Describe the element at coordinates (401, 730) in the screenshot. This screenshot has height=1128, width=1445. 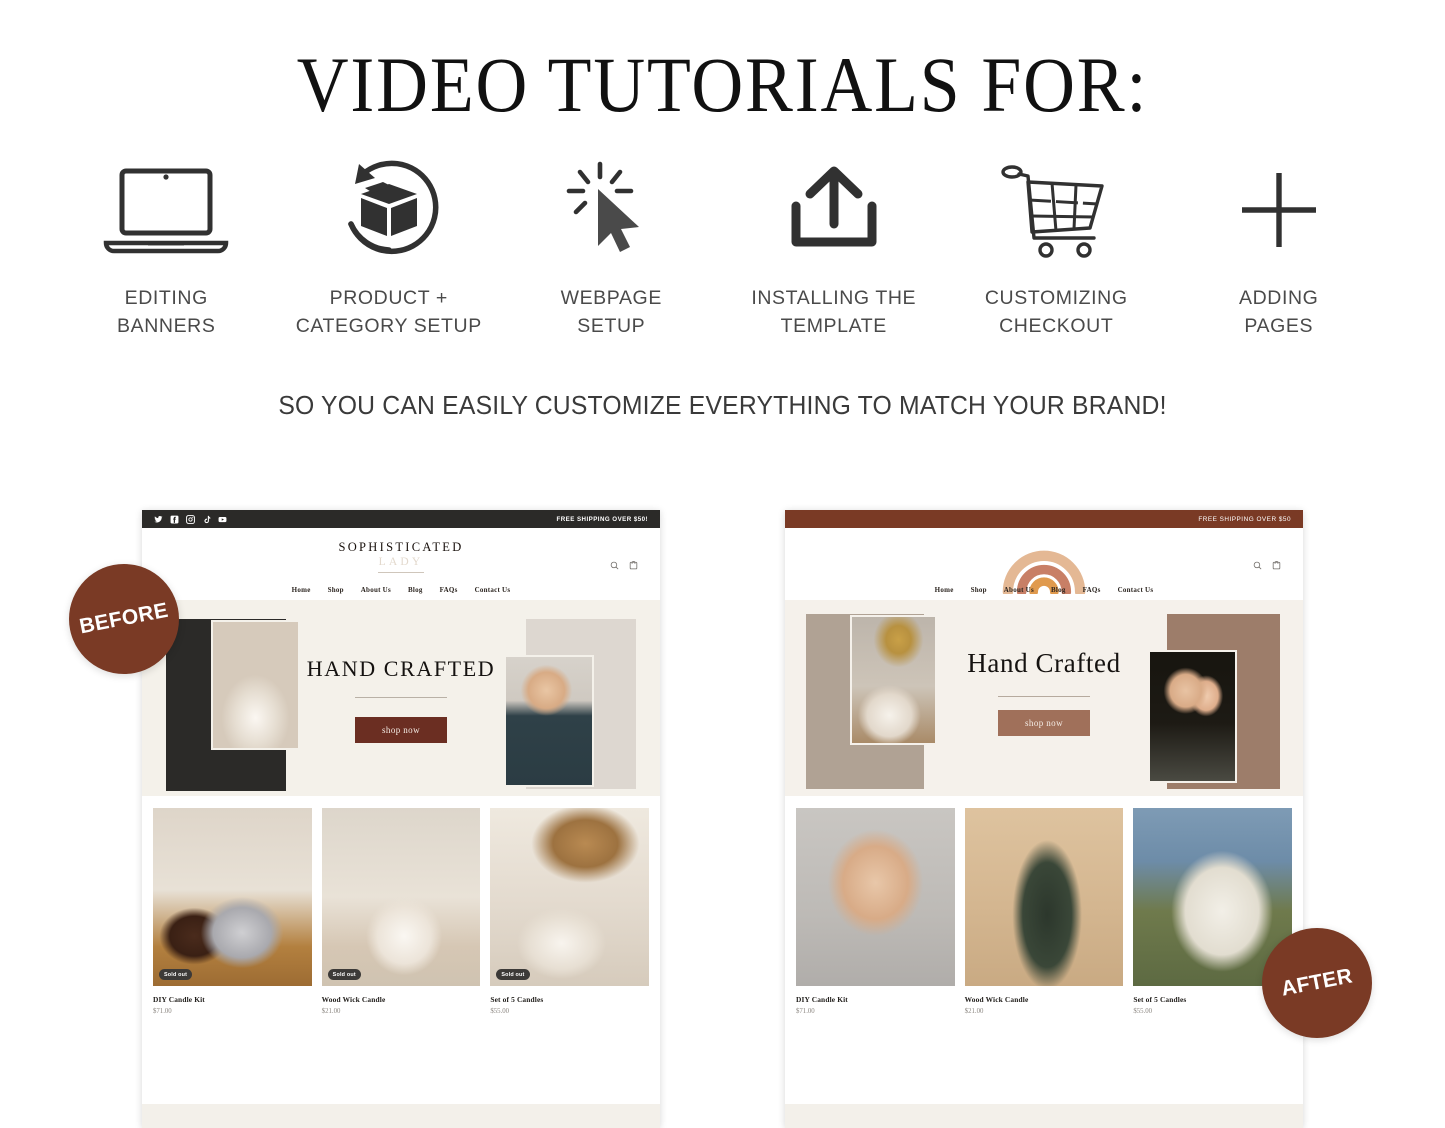
I see `before-shop-now-button: shop now` at that location.